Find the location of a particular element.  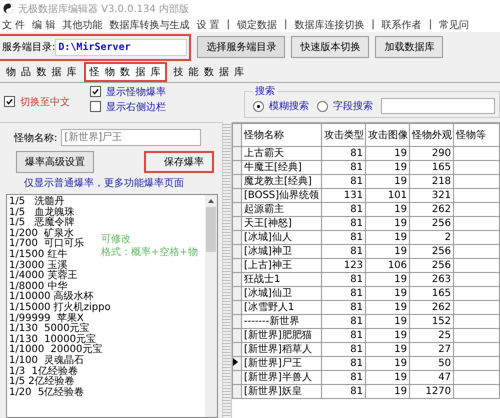

drop-entry: 1/130 10000元宝 is located at coordinates (52, 339).